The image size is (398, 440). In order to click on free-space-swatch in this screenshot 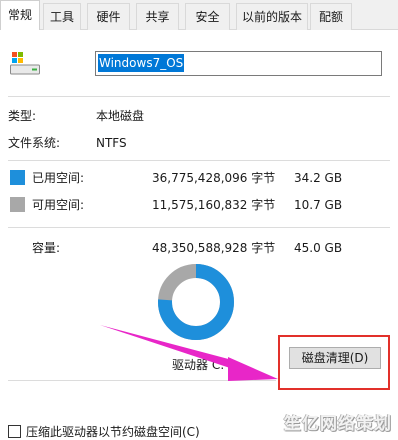, I will do `click(17, 204)`.